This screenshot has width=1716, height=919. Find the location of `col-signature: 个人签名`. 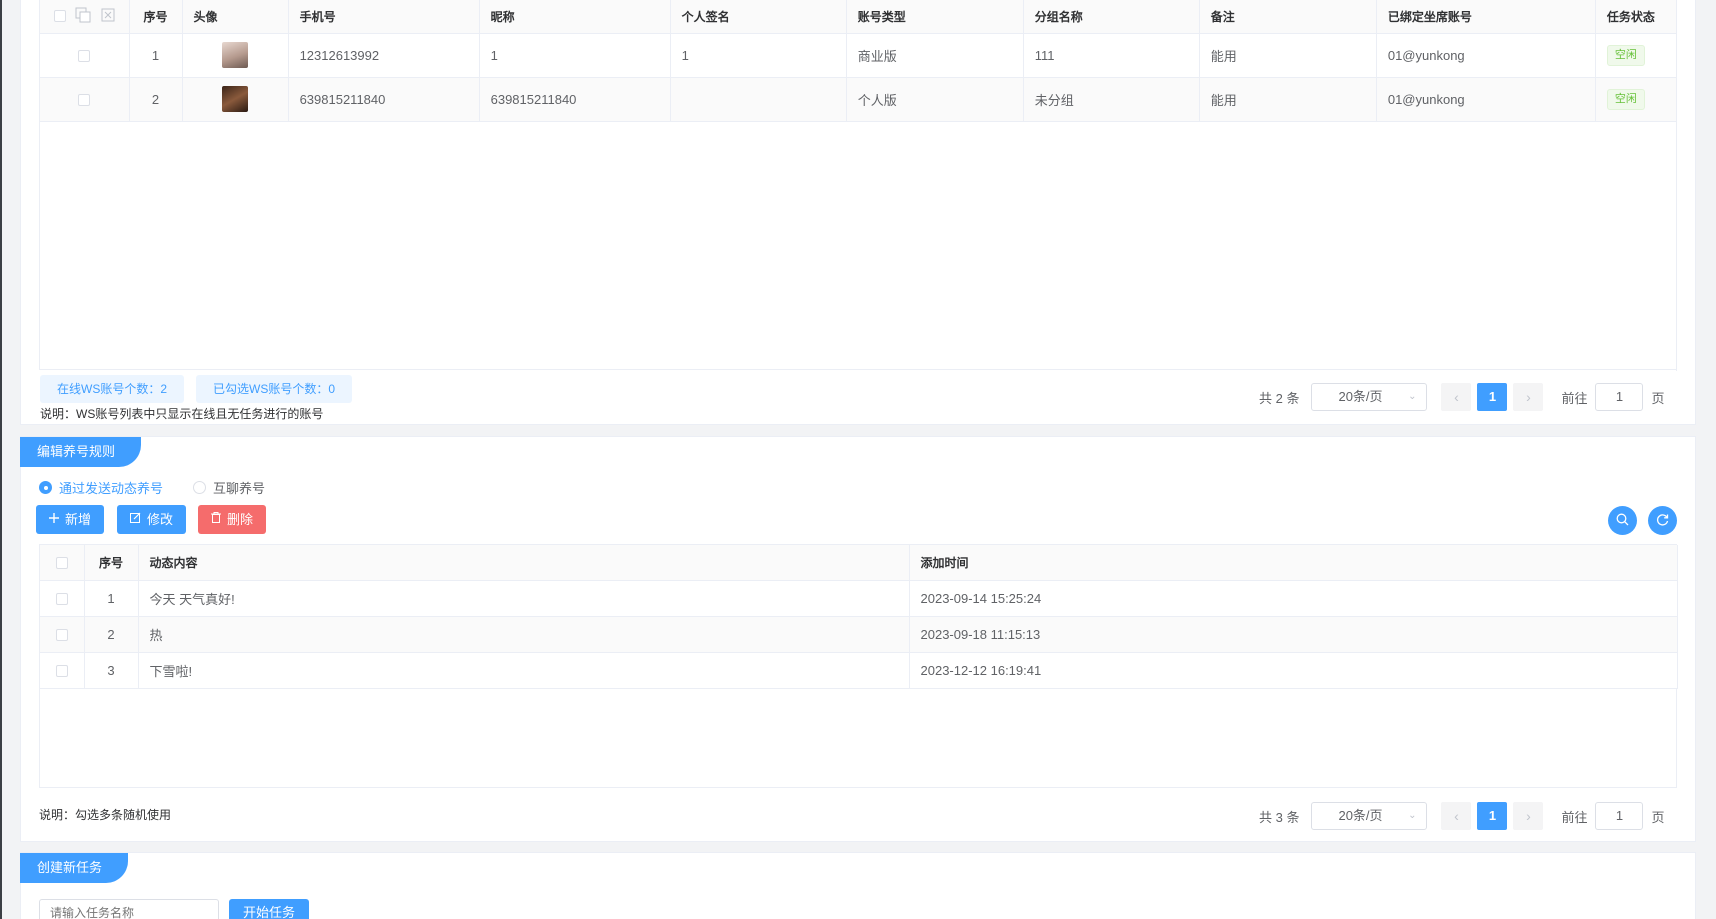

col-signature: 个人签名 is located at coordinates (758, 17).